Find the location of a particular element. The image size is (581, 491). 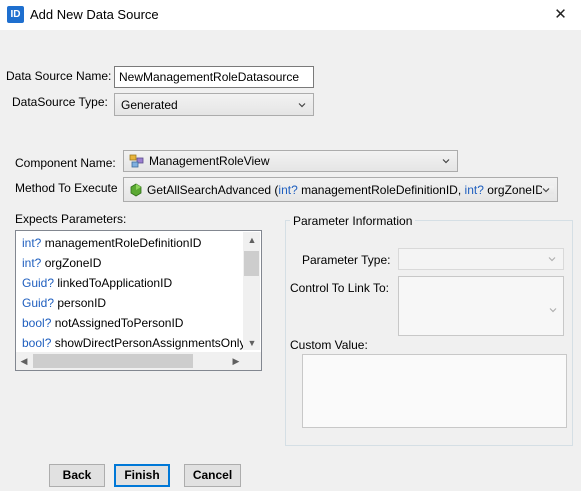

list-item: int? orgZoneID is located at coordinates (61, 263).